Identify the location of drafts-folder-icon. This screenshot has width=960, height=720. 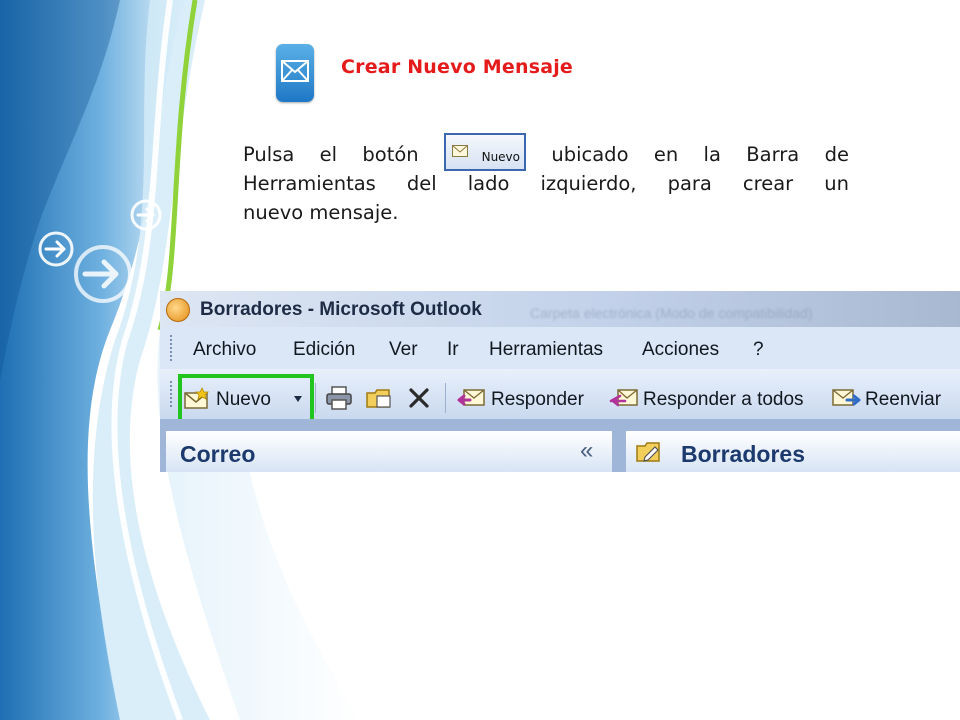
(648, 452).